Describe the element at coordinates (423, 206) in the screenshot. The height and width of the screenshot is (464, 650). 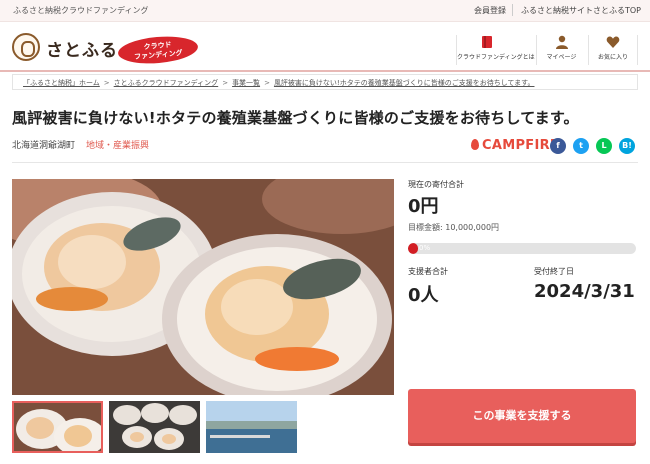
I see `current-total-value: 0円` at that location.